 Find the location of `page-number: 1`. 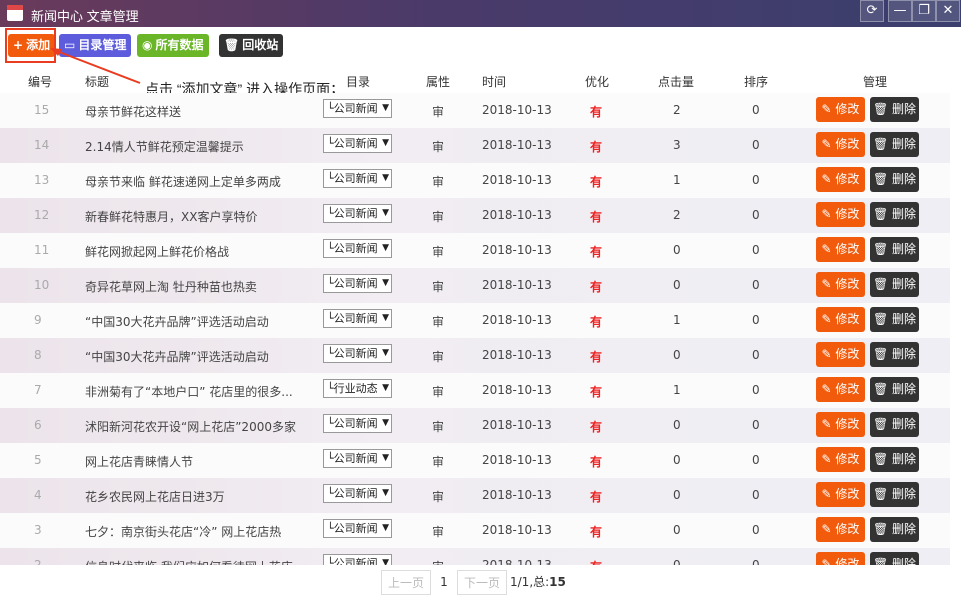

page-number: 1 is located at coordinates (444, 582).